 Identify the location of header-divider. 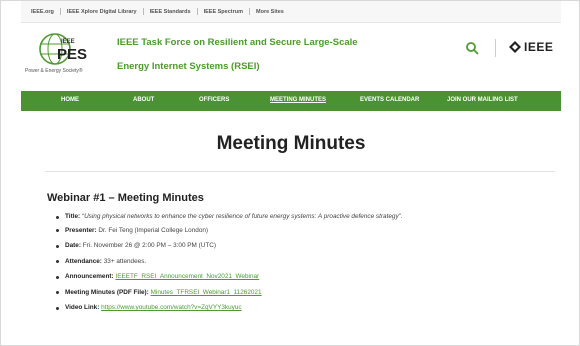
(495, 48).